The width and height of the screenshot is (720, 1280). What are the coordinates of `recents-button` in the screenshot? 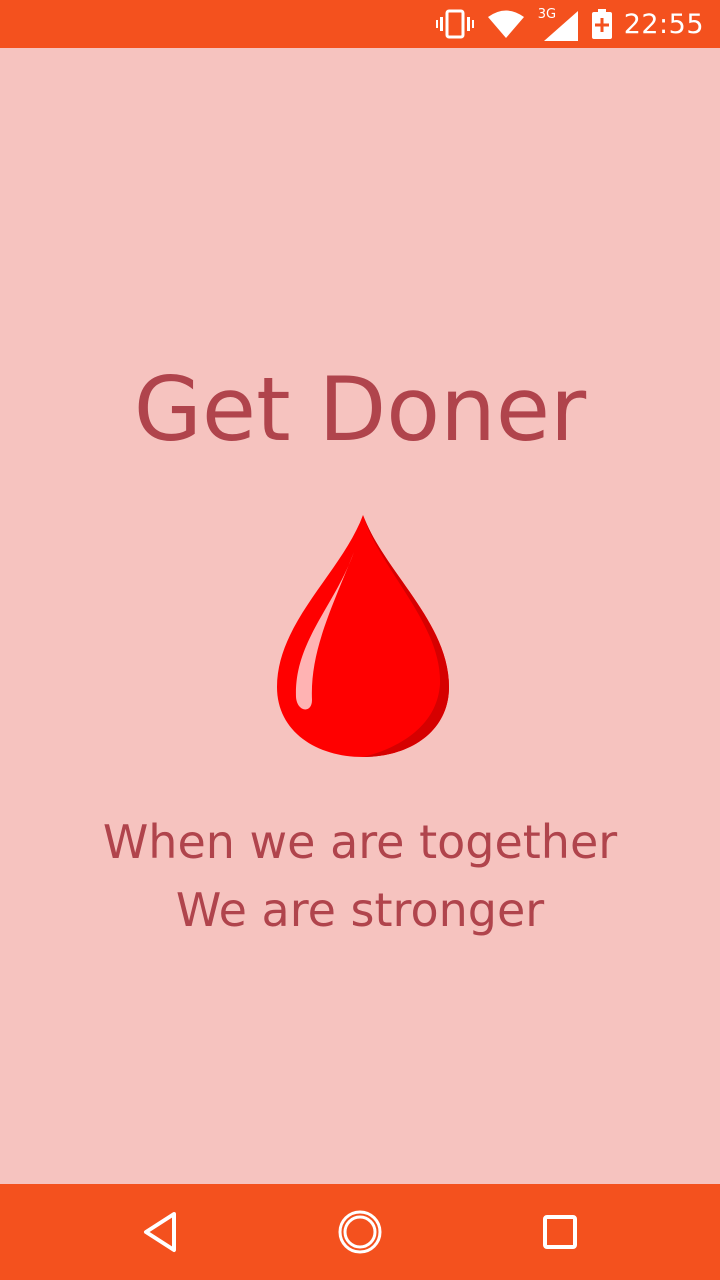 It's located at (560, 1232).